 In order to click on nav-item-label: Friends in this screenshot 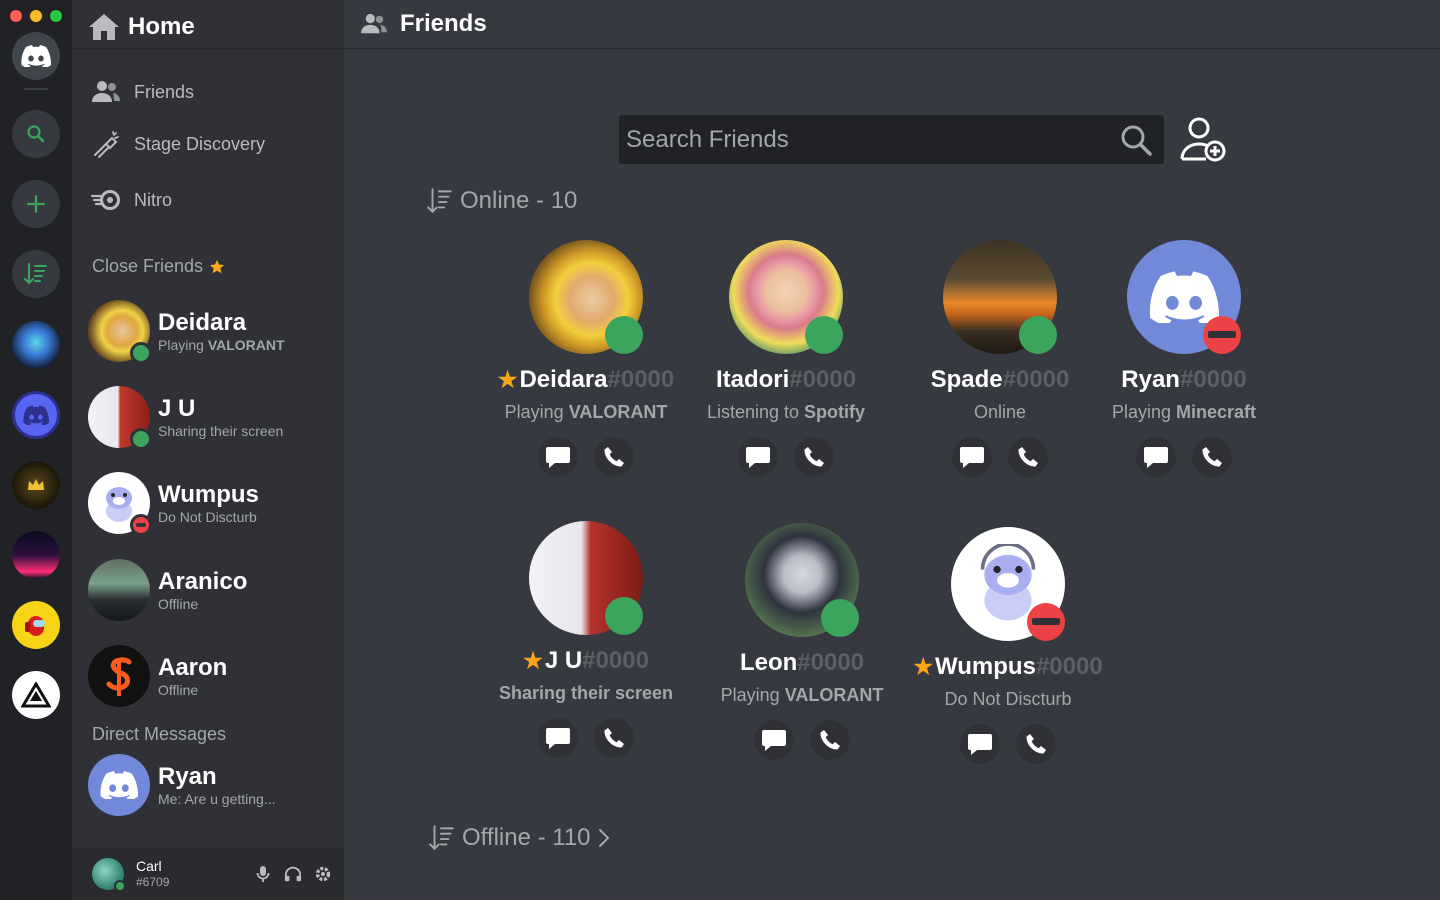, I will do `click(164, 91)`.